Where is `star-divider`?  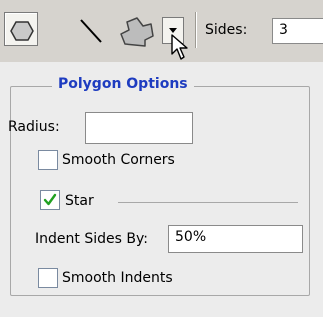
star-divider is located at coordinates (208, 202).